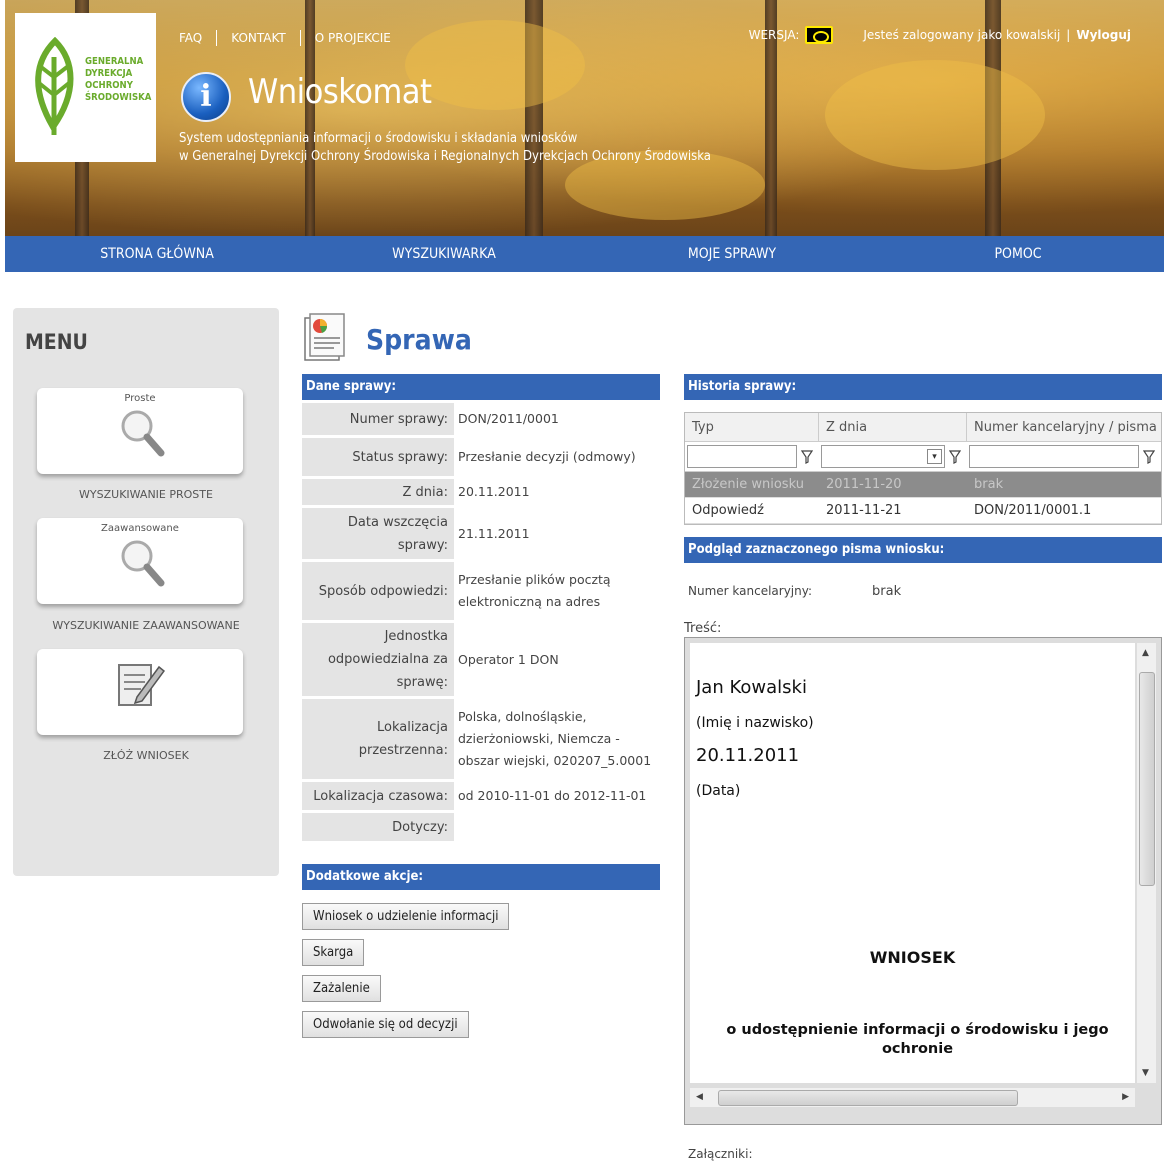  Describe the element at coordinates (419, 339) in the screenshot. I see `page-title: Sprawa` at that location.